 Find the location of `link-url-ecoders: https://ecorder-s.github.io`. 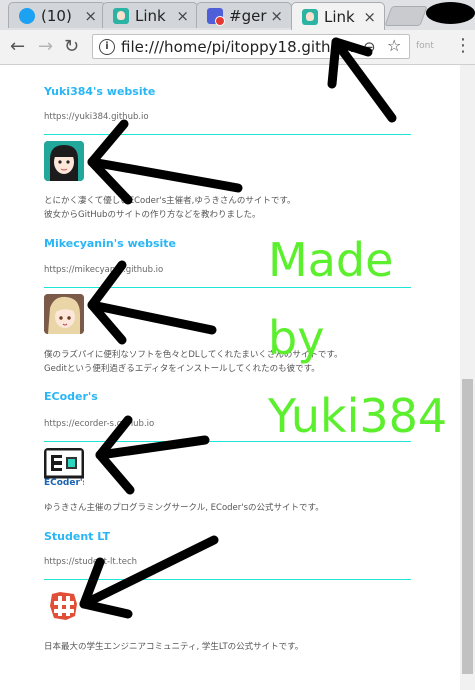

link-url-ecoders: https://ecorder-s.github.io is located at coordinates (99, 424).